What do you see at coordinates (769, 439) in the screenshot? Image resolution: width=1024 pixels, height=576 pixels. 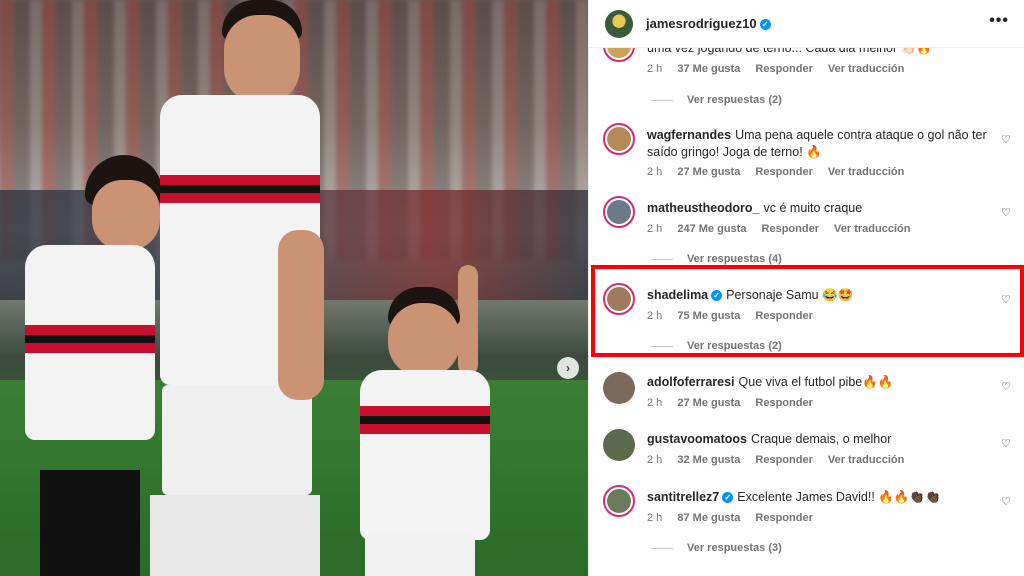 I see `comment-text: gustavoomatoos Craque demais, o melhor` at bounding box center [769, 439].